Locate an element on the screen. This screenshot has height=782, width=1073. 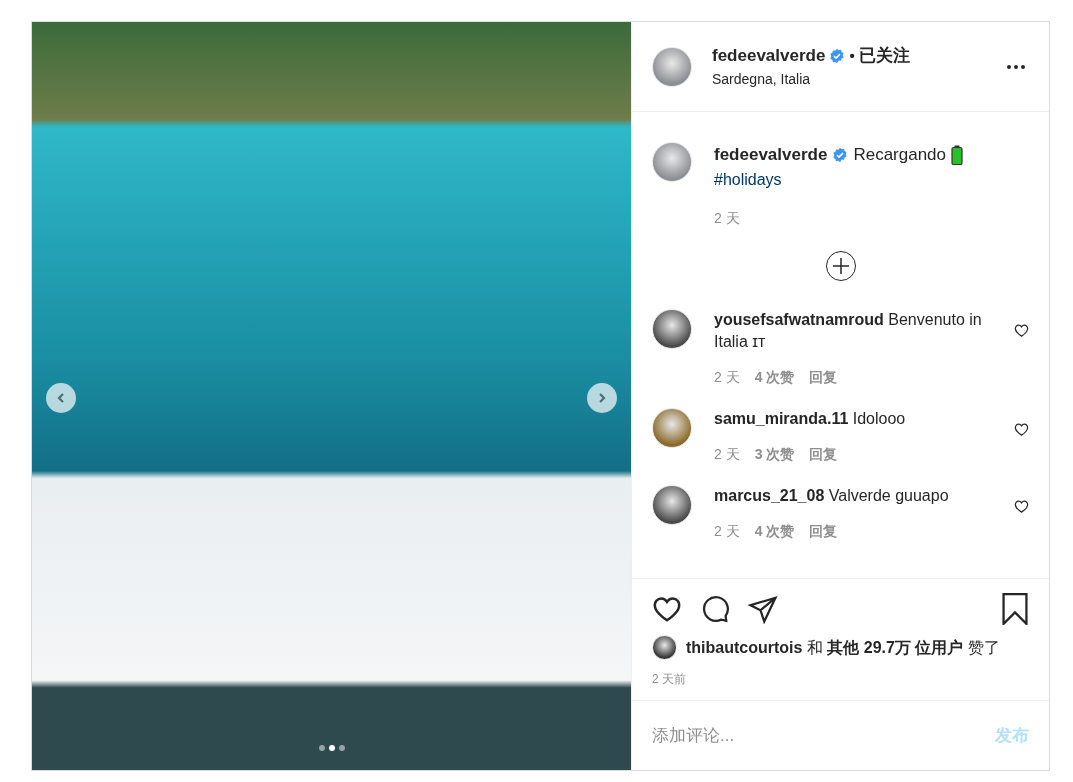
previous-button is located at coordinates (61, 398).